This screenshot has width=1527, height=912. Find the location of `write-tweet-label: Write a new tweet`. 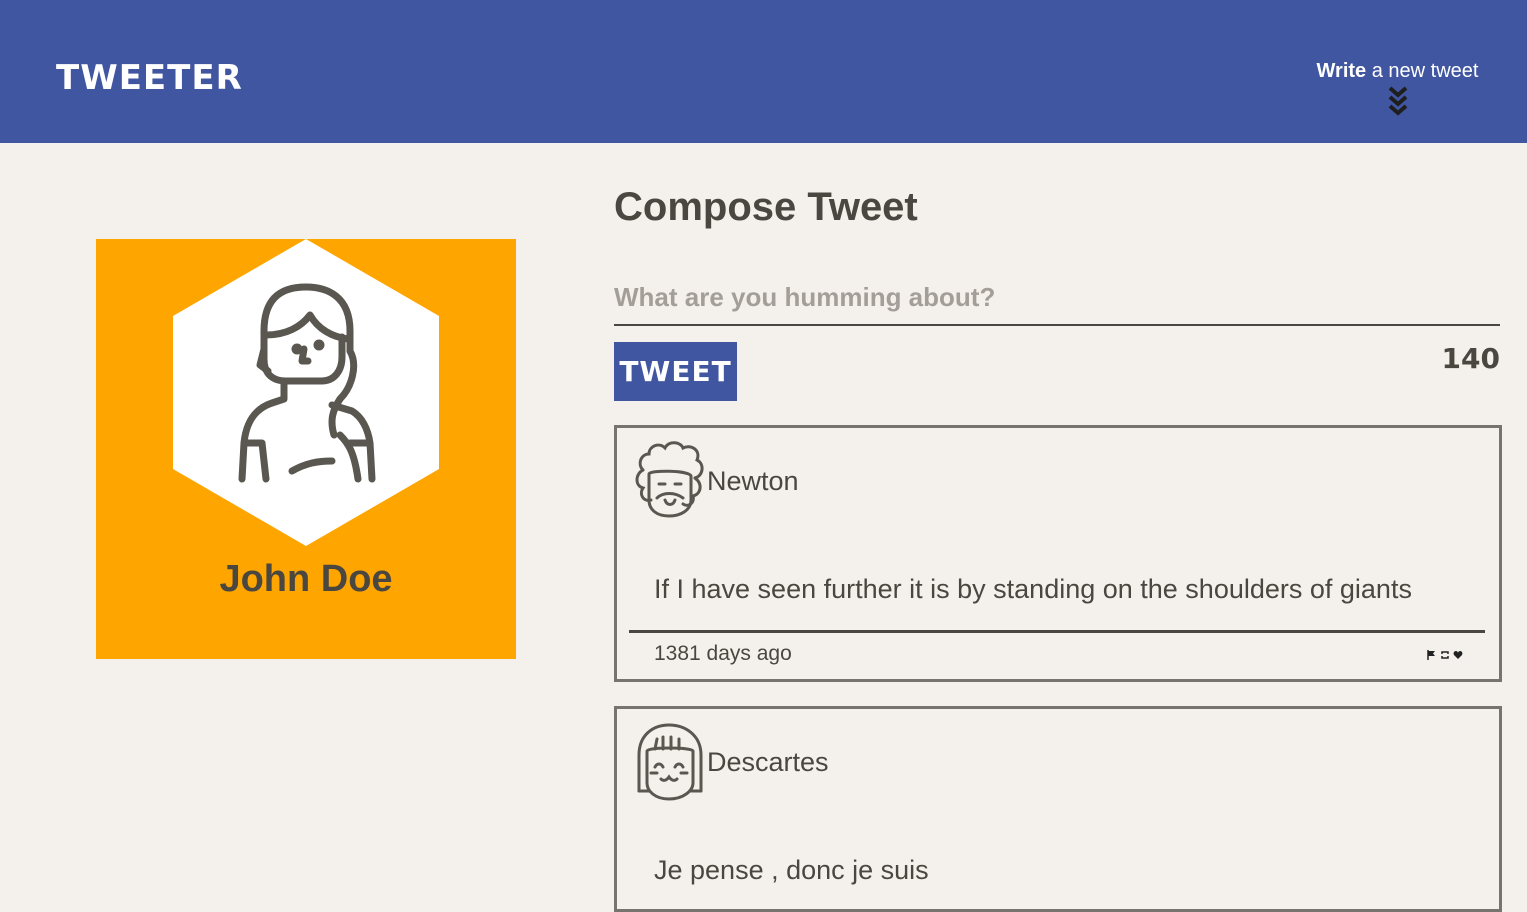

write-tweet-label: Write a new tweet is located at coordinates (1398, 71).